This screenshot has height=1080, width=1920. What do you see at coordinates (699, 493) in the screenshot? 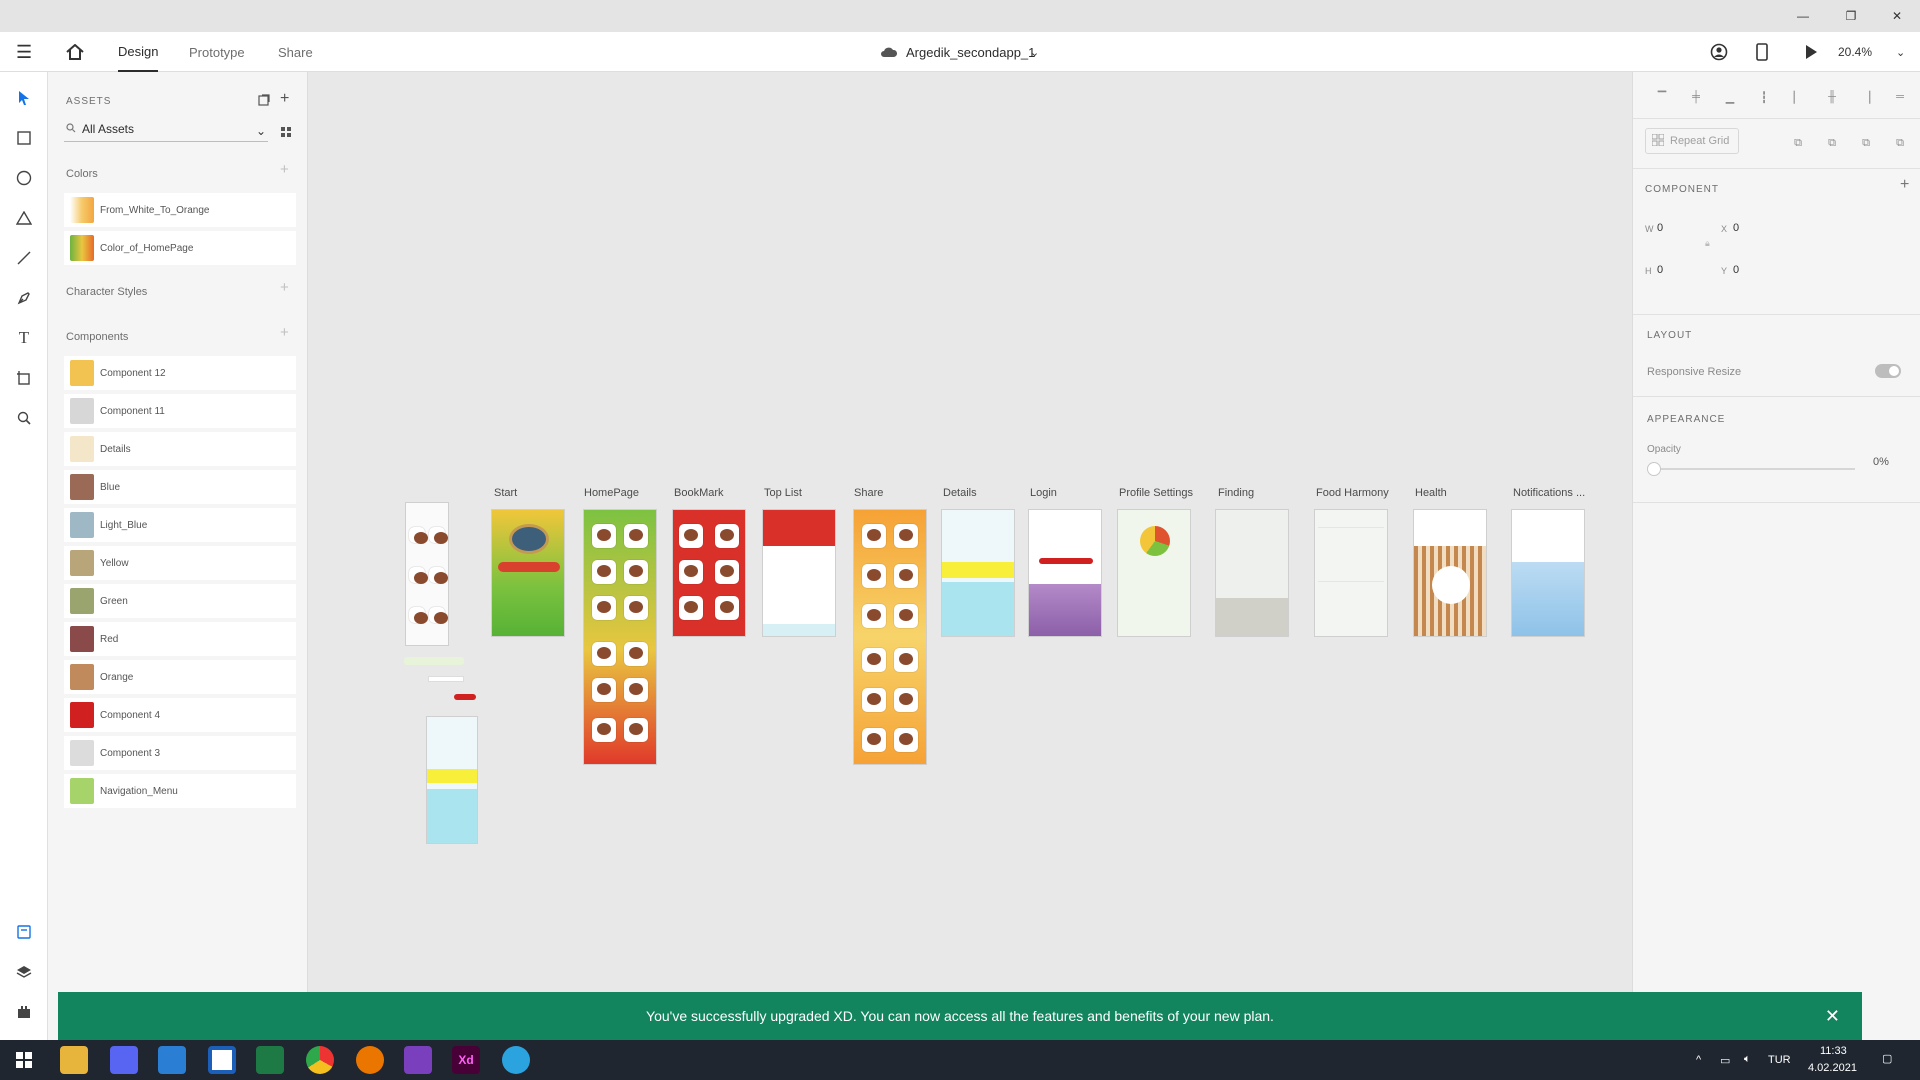
I see `artboard-label-bookmark: BookMark` at bounding box center [699, 493].